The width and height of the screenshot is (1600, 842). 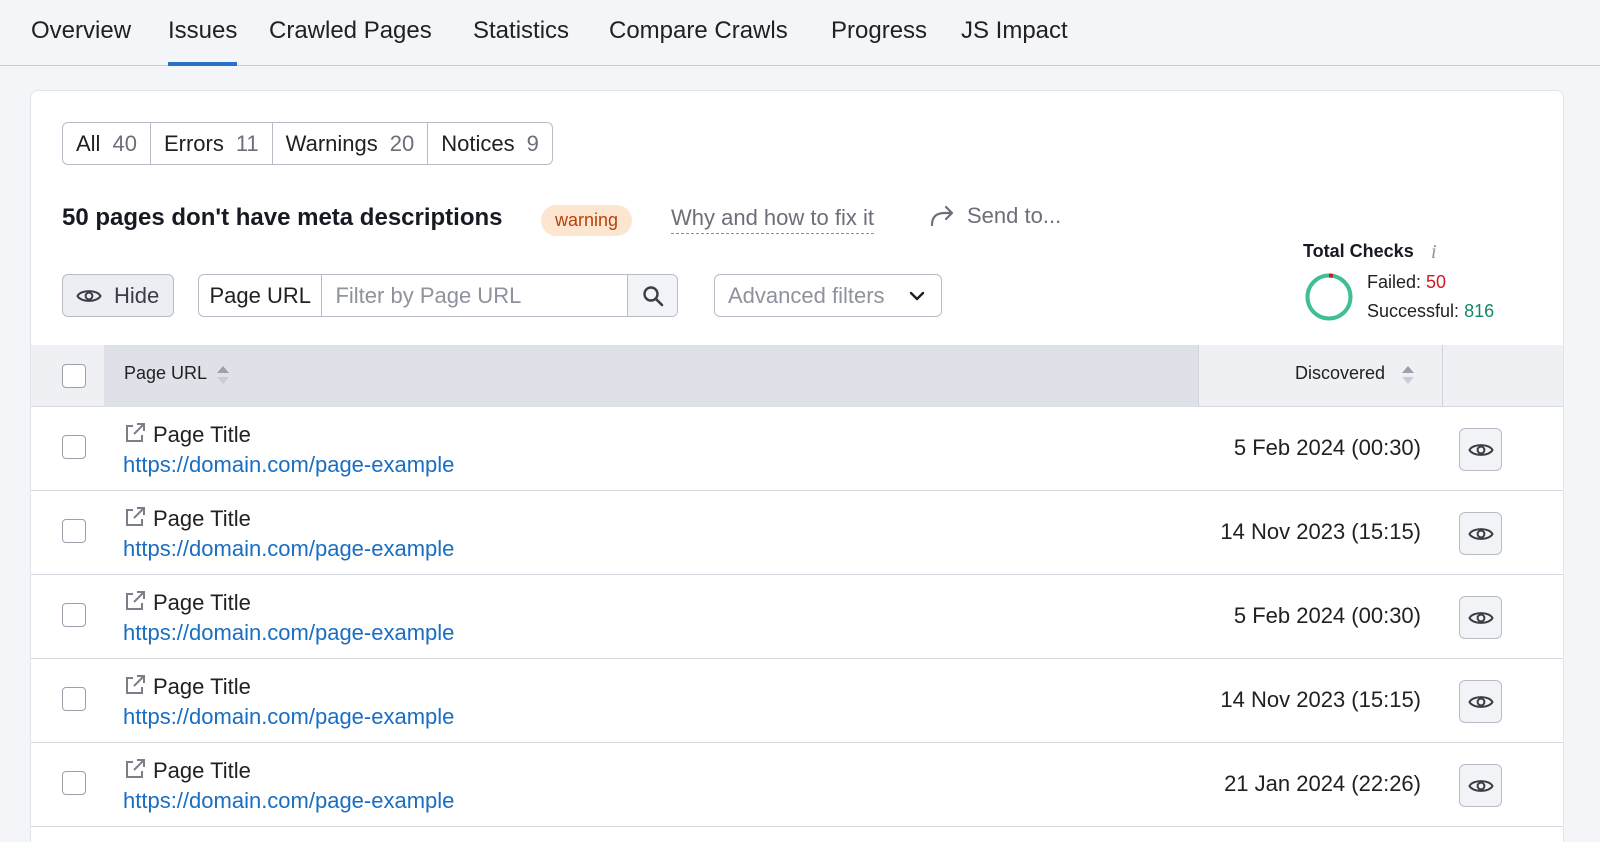 What do you see at coordinates (203, 41) in the screenshot?
I see `tab-issues: Issues` at bounding box center [203, 41].